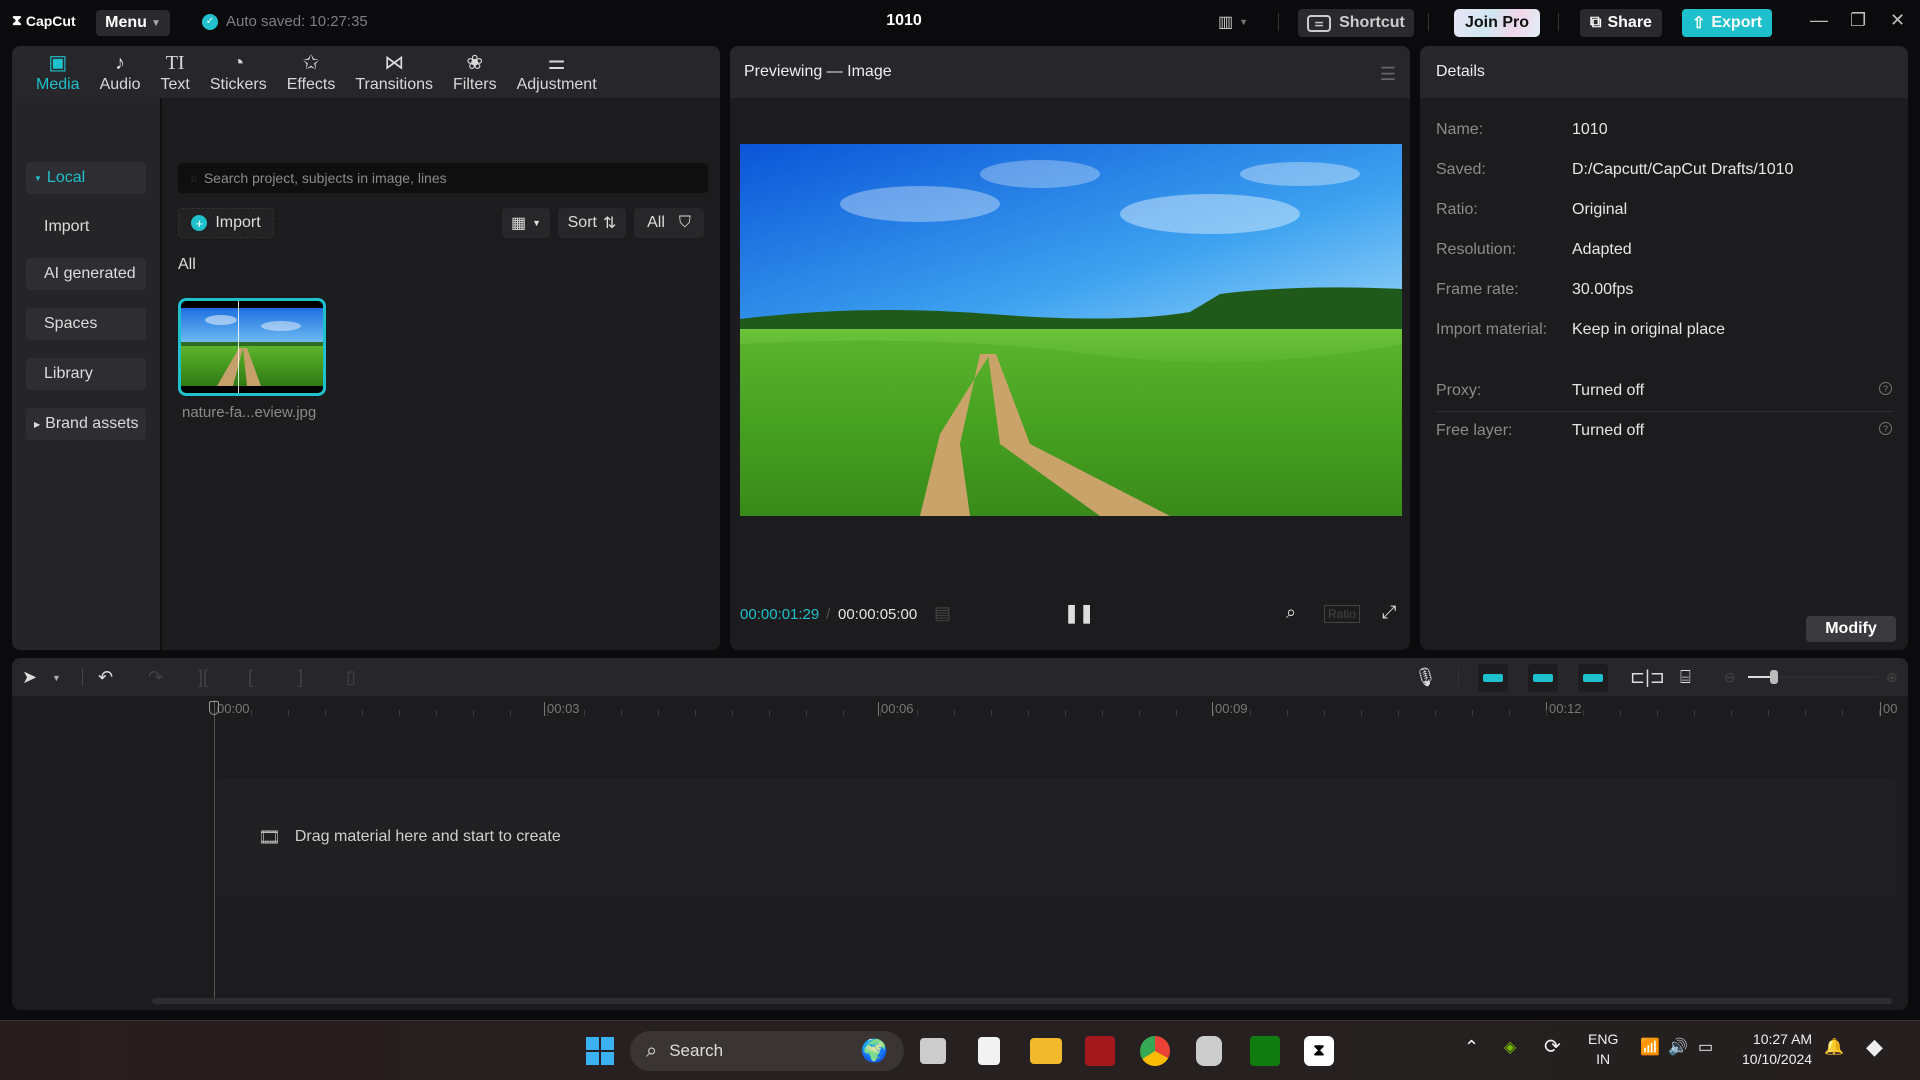 This screenshot has width=1920, height=1080. I want to click on tab-stickers: ◔ Stickers, so click(238, 72).